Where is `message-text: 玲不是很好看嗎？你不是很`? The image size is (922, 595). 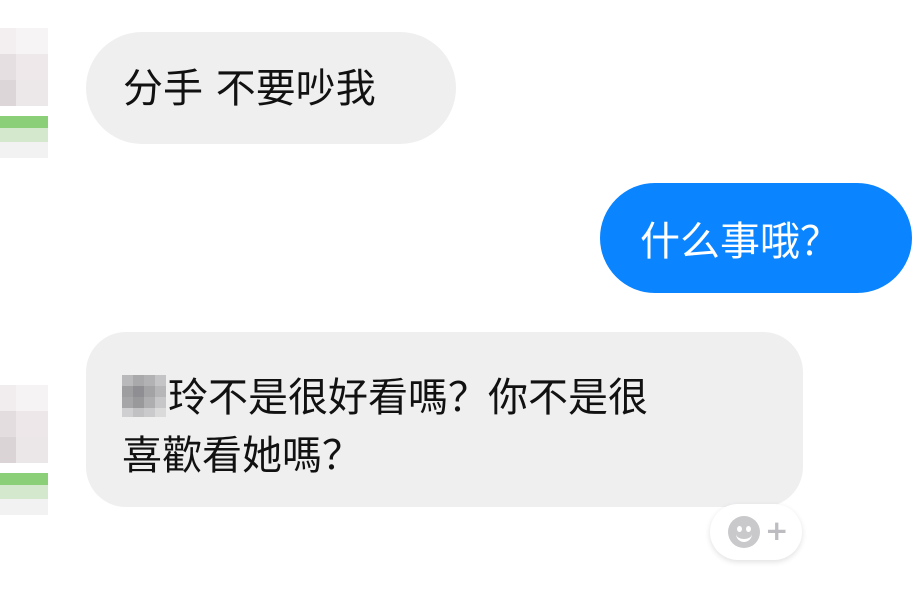 message-text: 玲不是很好看嗎？你不是很 is located at coordinates (408, 398).